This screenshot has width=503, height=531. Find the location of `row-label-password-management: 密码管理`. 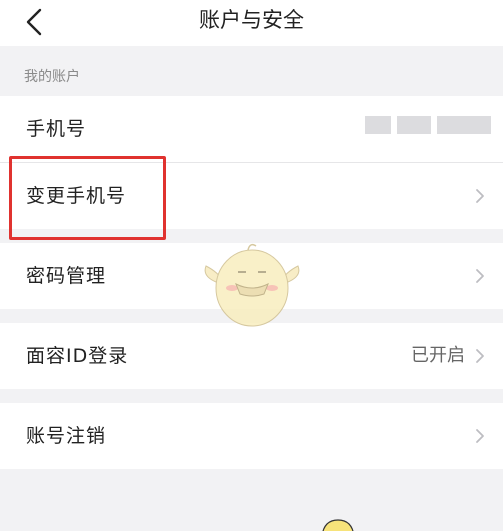

row-label-password-management: 密码管理 is located at coordinates (66, 276).